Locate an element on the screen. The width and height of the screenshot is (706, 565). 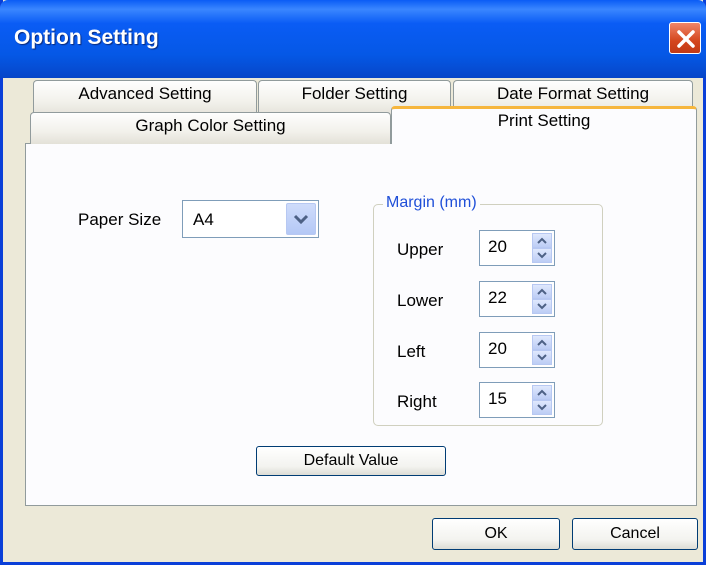
lower-decrement-button is located at coordinates (542, 306).